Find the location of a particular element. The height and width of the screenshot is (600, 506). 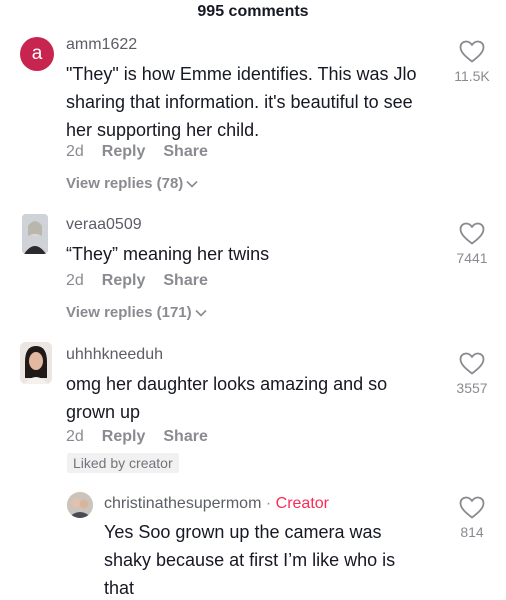

view-replies-button: View replies (78) is located at coordinates (132, 183).